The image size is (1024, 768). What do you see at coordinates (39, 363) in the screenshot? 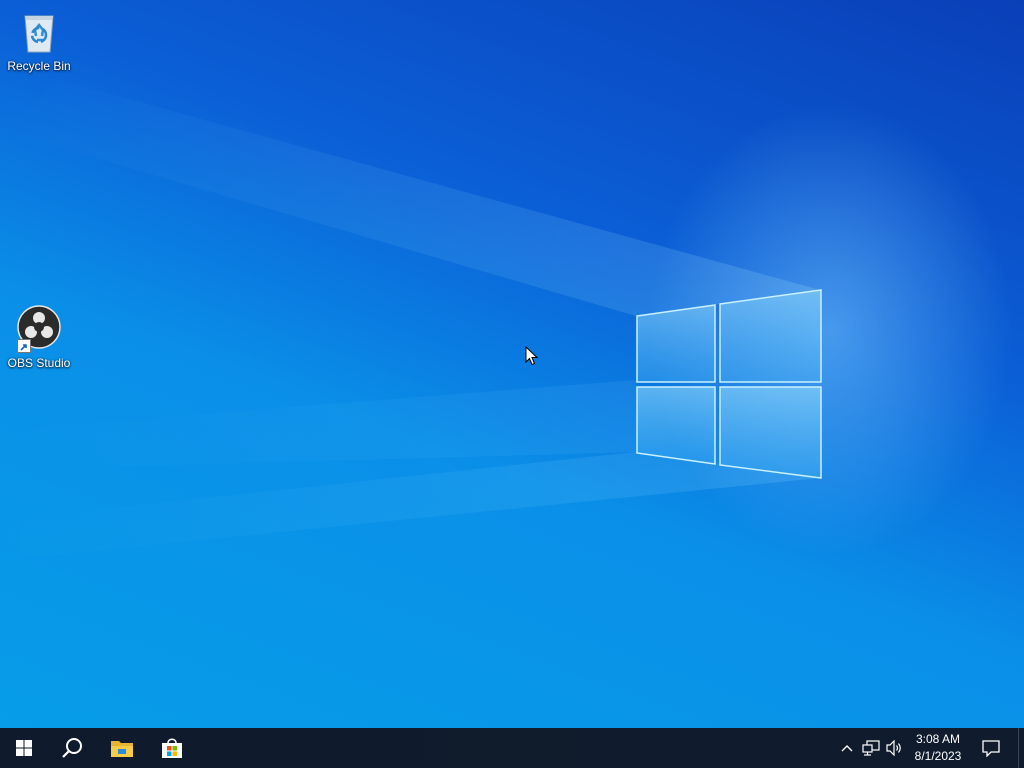
I see `desktop-icon-label: OBS Studio` at bounding box center [39, 363].